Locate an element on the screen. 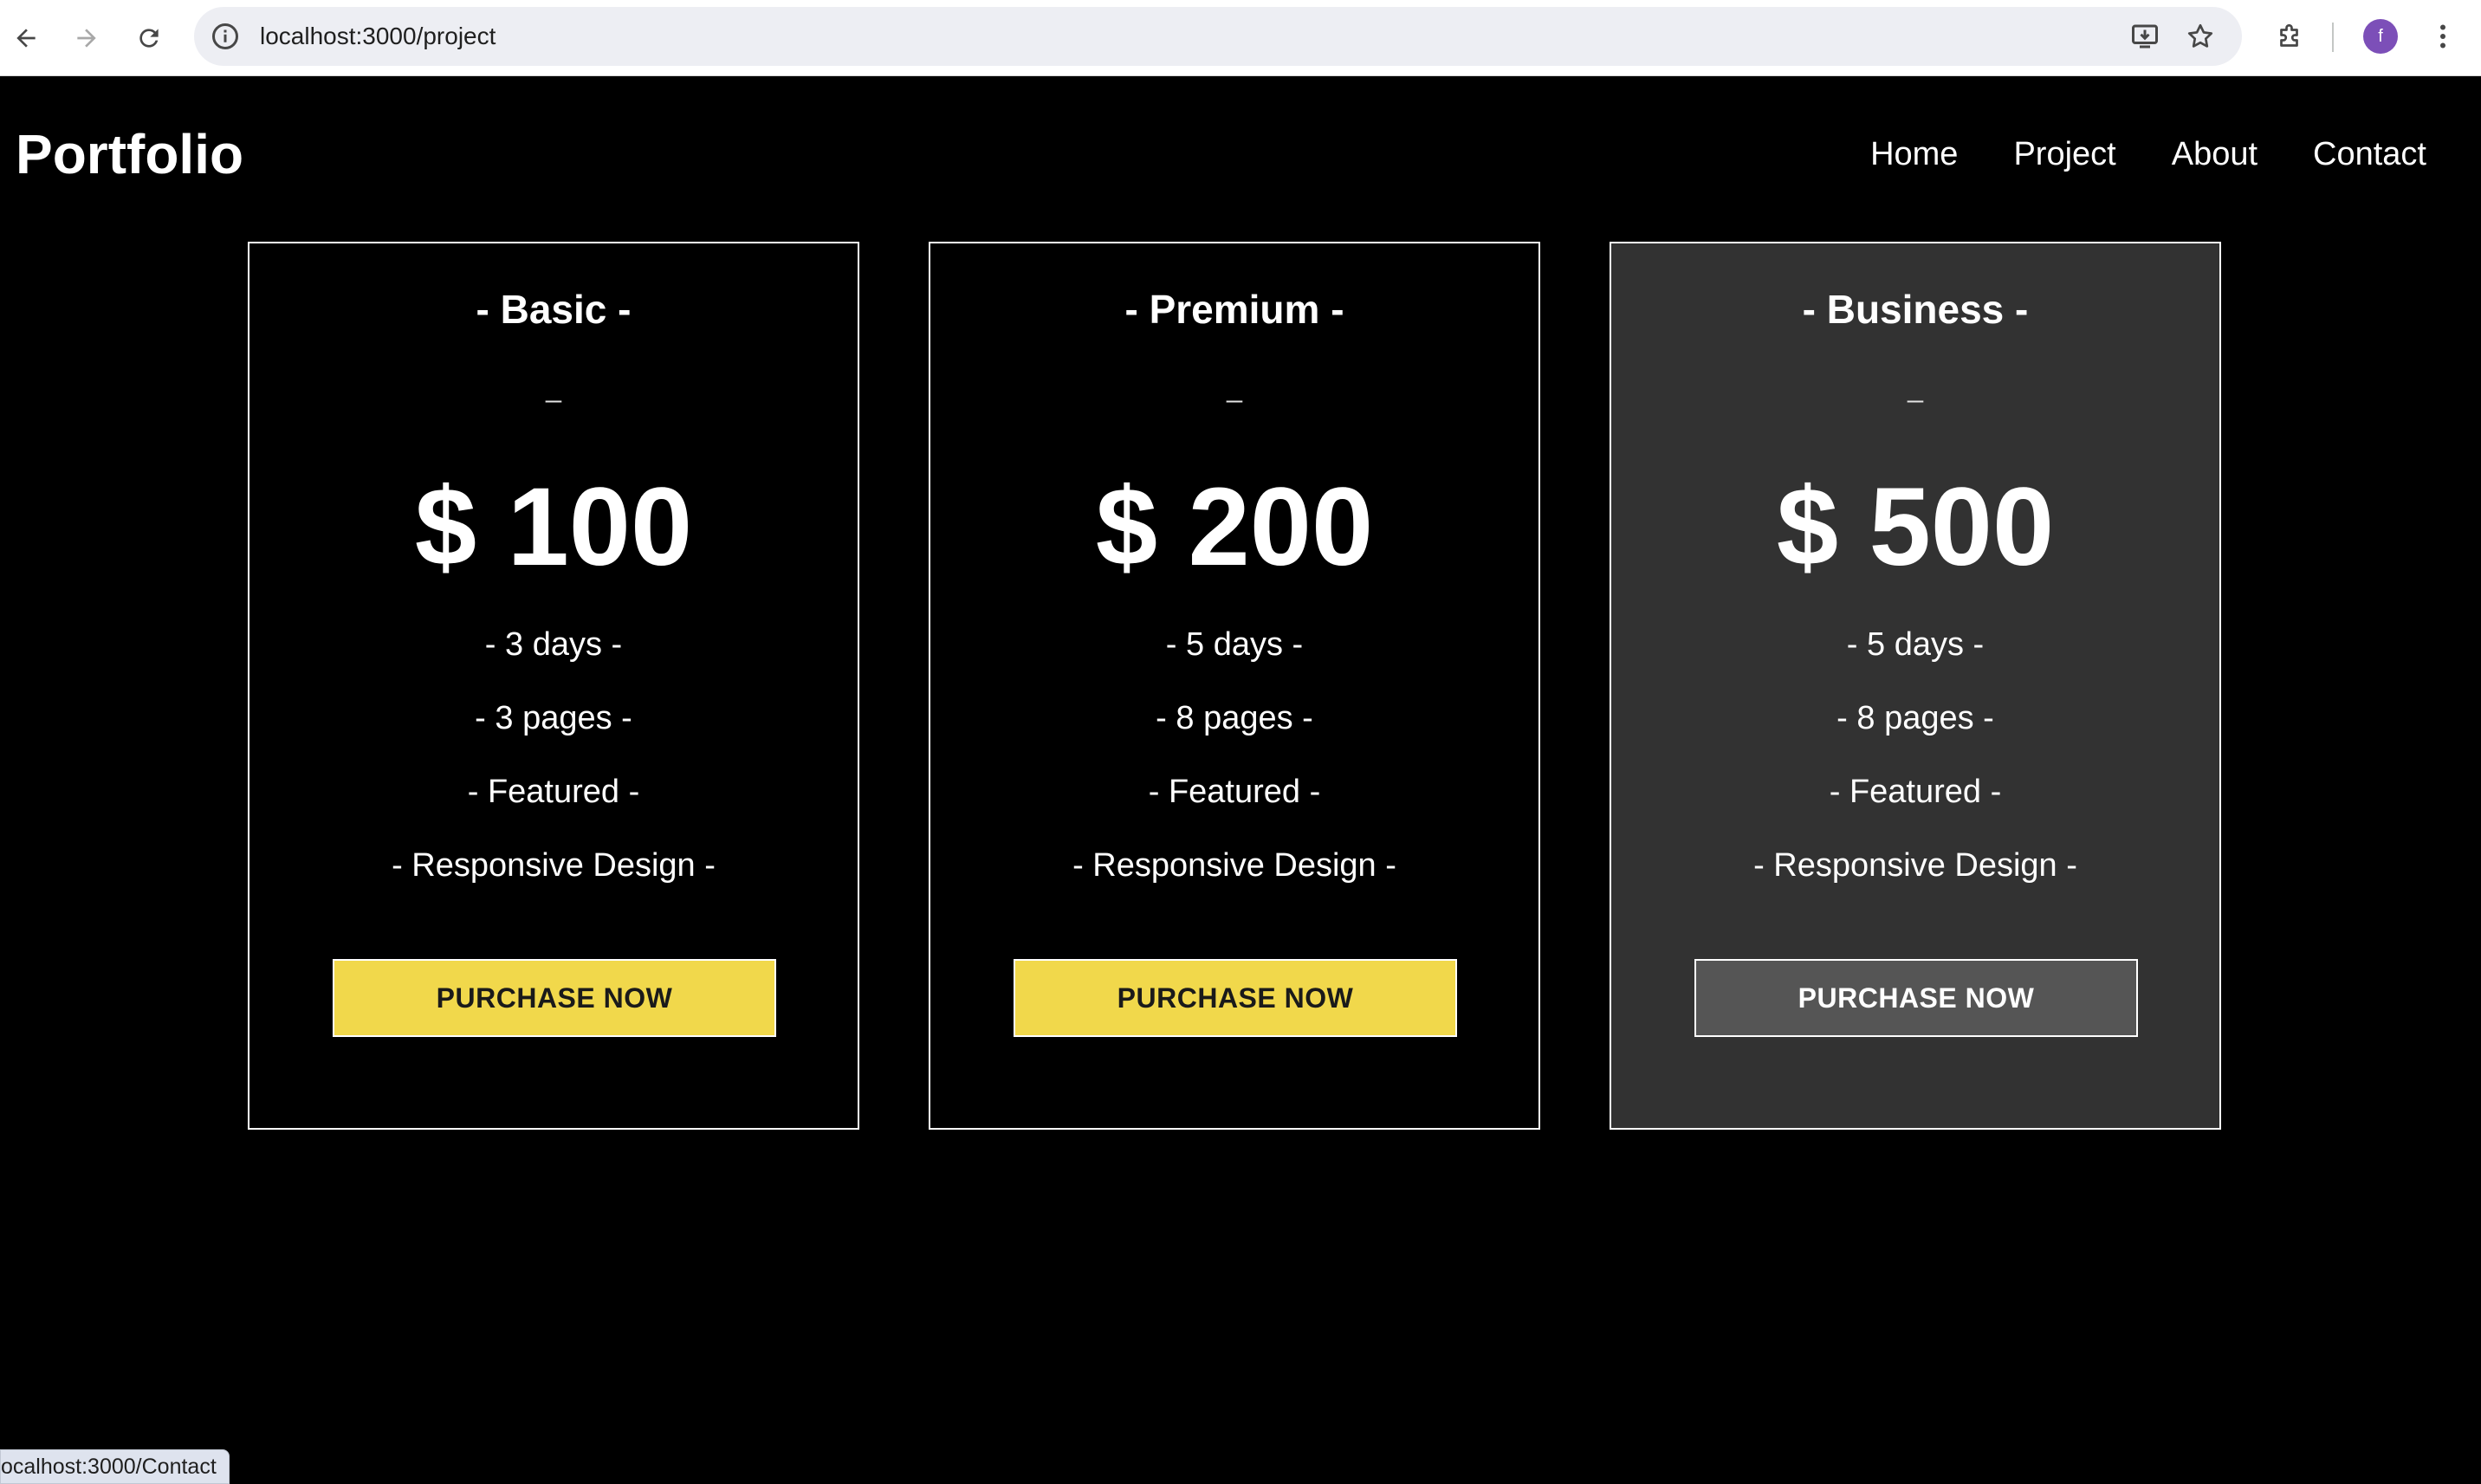 The width and height of the screenshot is (2481, 1484). browser-toolbar: localhost:3000/project f is located at coordinates (1240, 38).